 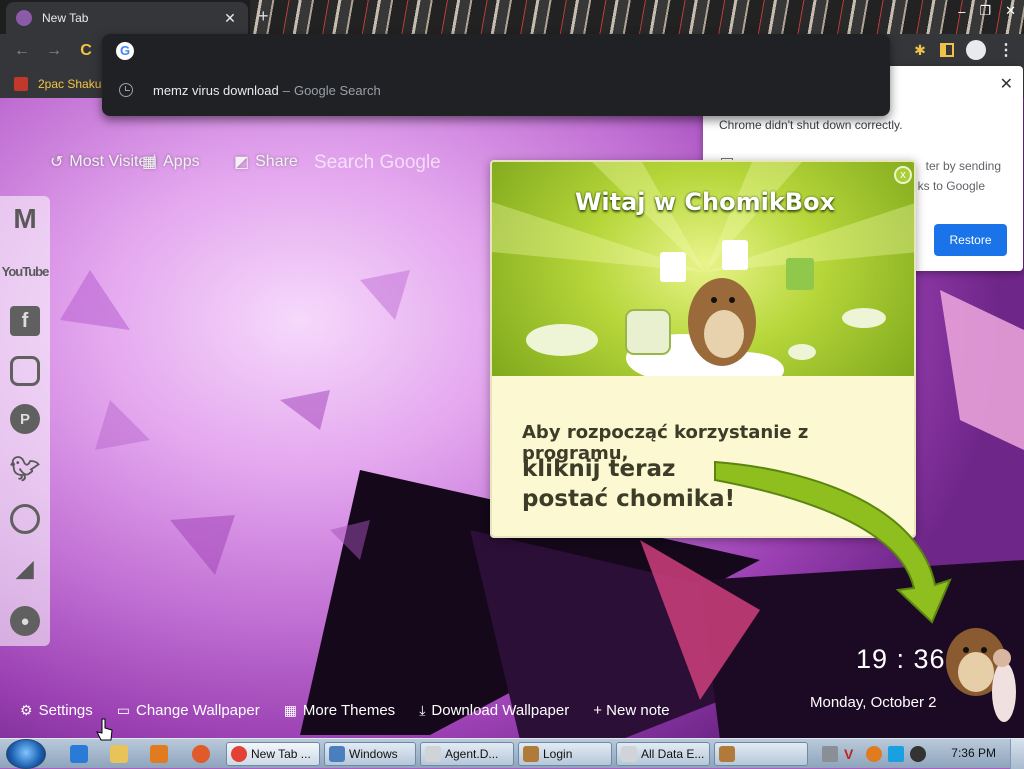 I want to click on minimize-button: –, so click(x=961, y=11).